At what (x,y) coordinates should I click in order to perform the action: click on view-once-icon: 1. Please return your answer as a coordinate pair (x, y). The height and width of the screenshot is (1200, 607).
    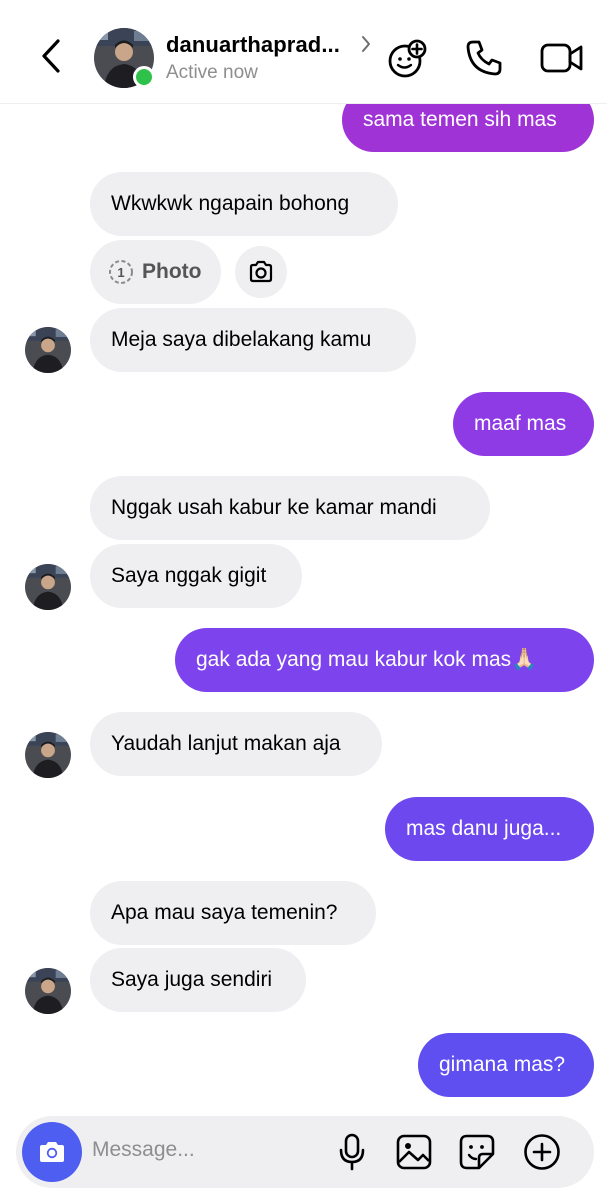
    Looking at the image, I should click on (121, 272).